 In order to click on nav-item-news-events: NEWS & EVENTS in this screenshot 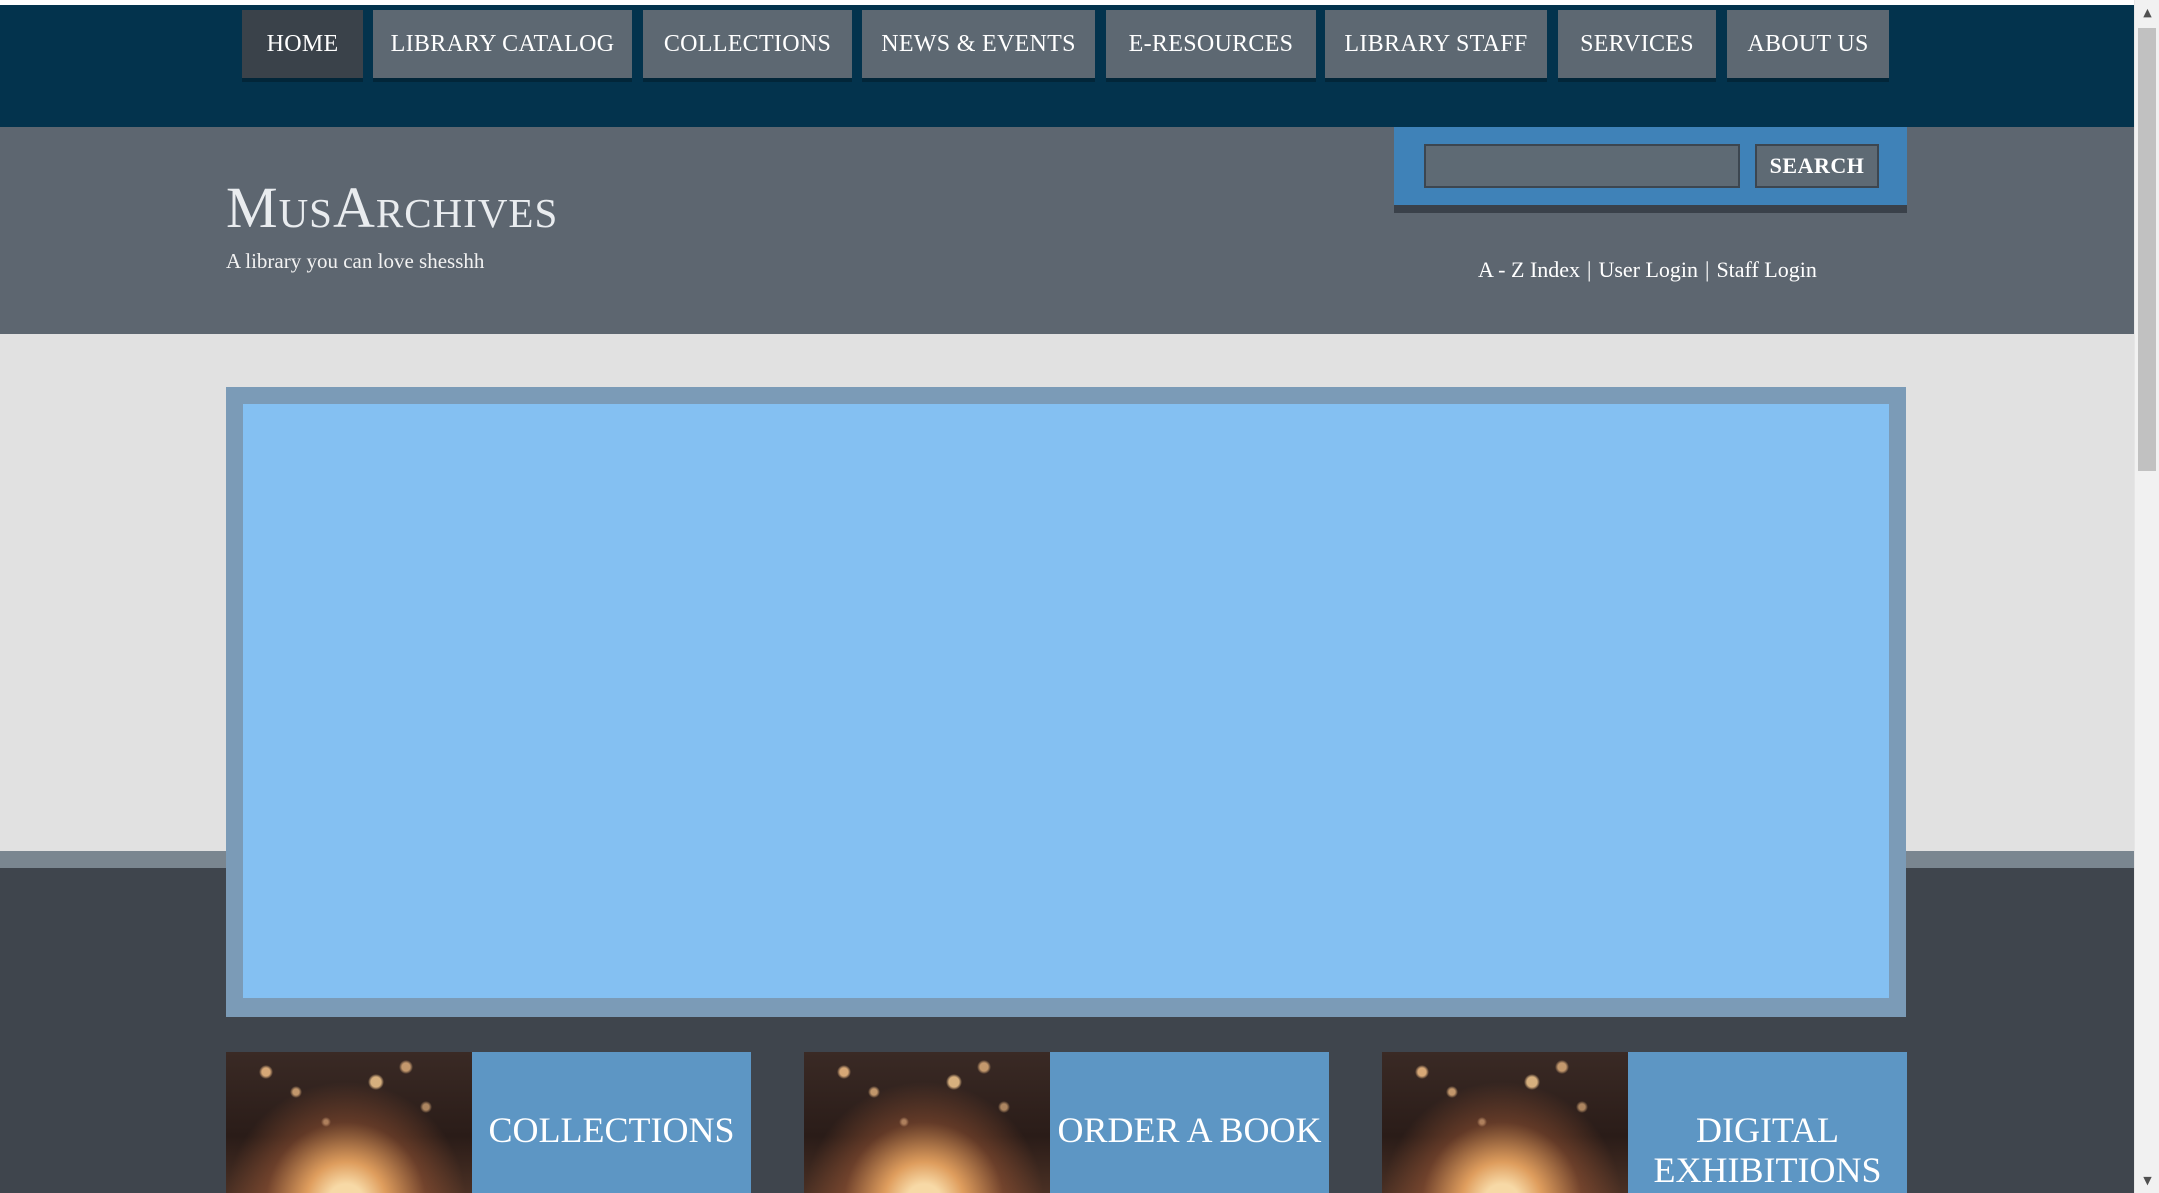, I will do `click(978, 44)`.